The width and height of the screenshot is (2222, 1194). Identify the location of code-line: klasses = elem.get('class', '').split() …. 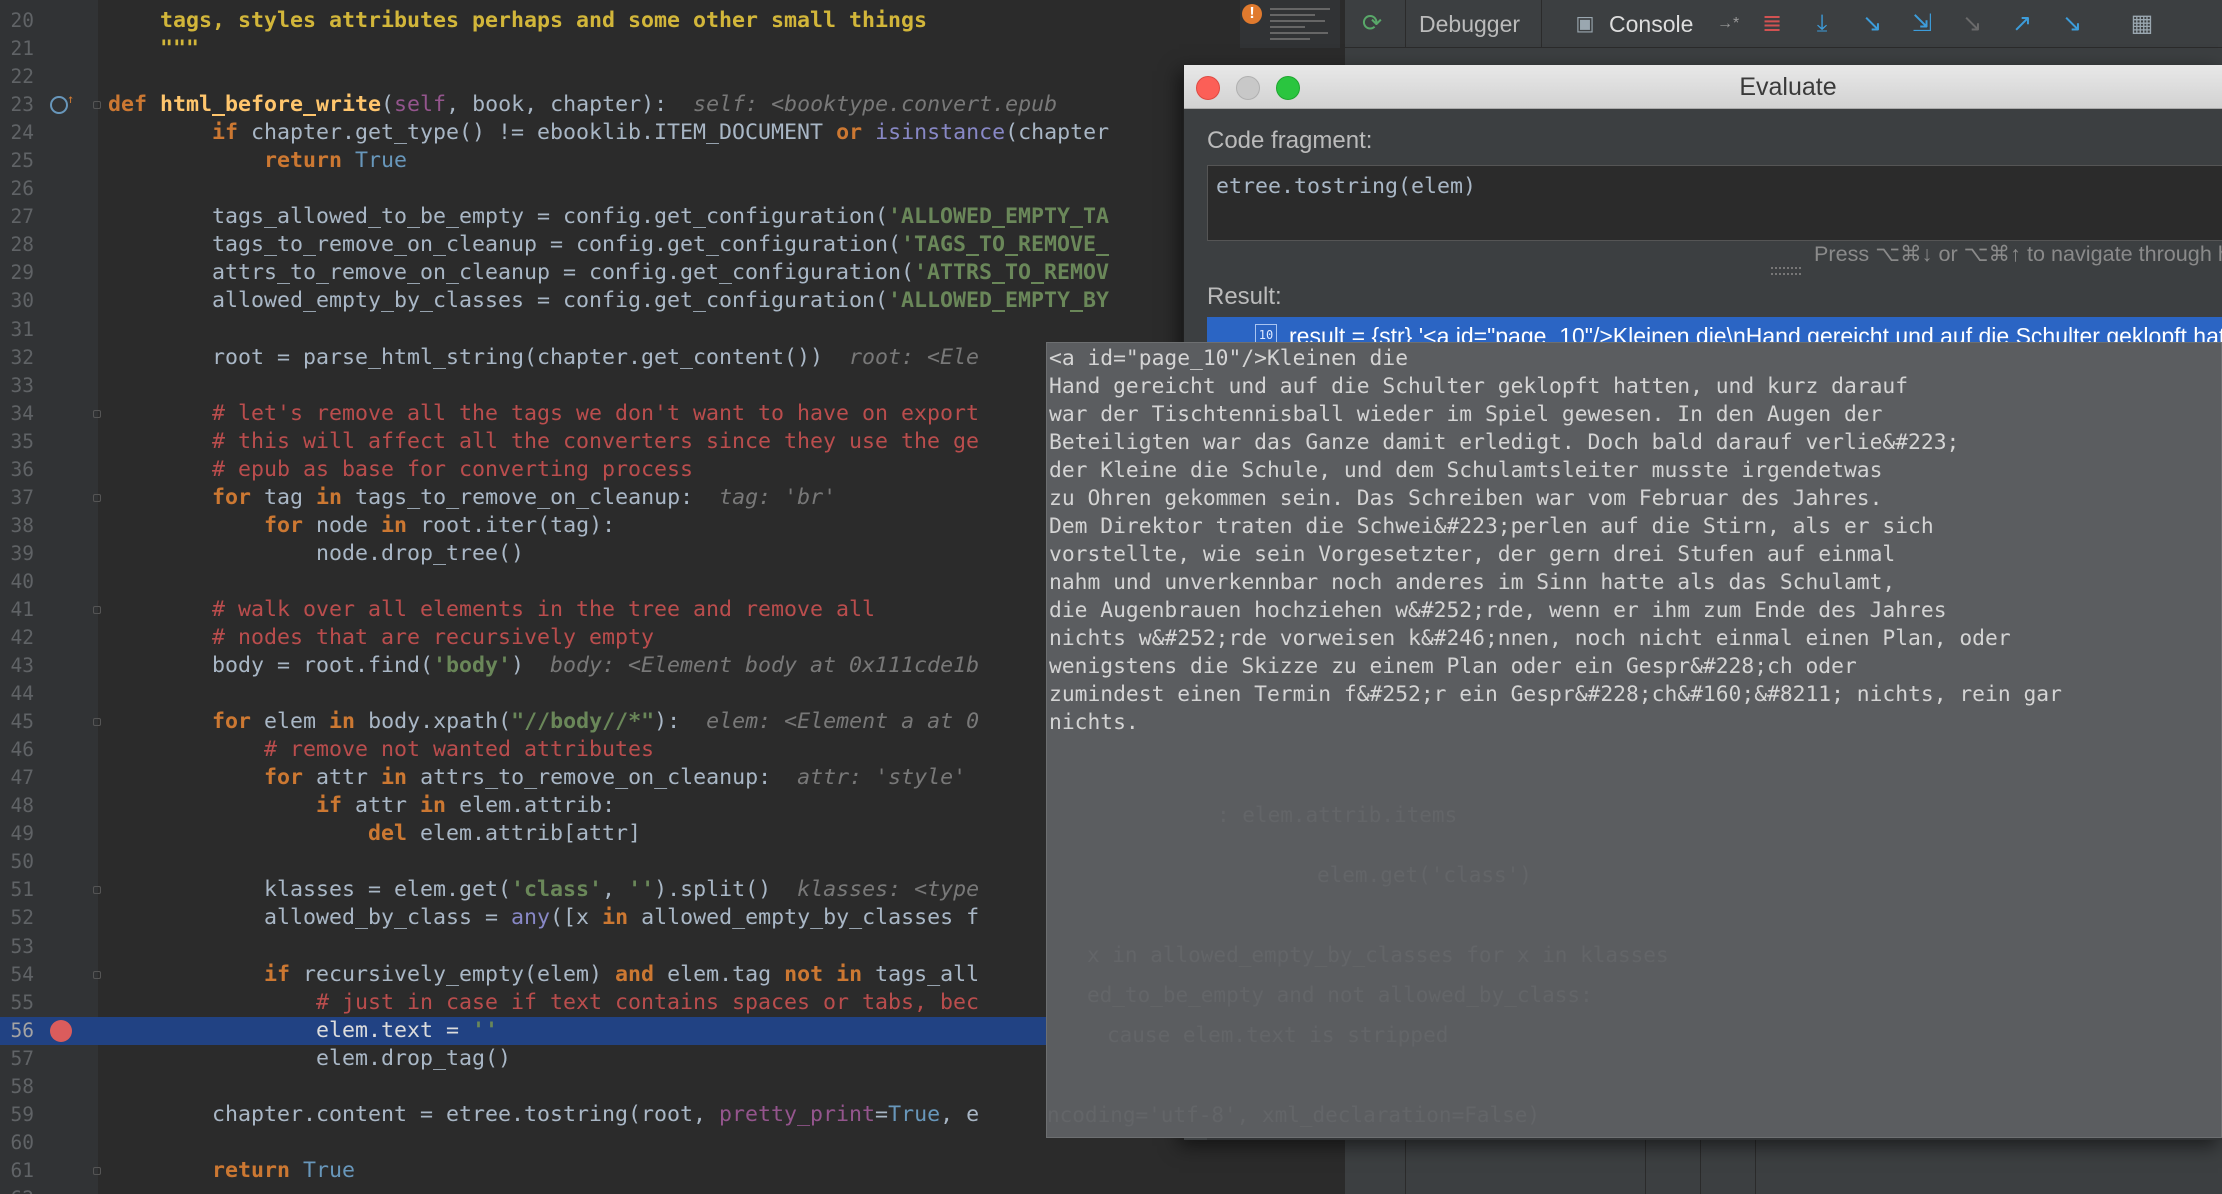
(543, 890).